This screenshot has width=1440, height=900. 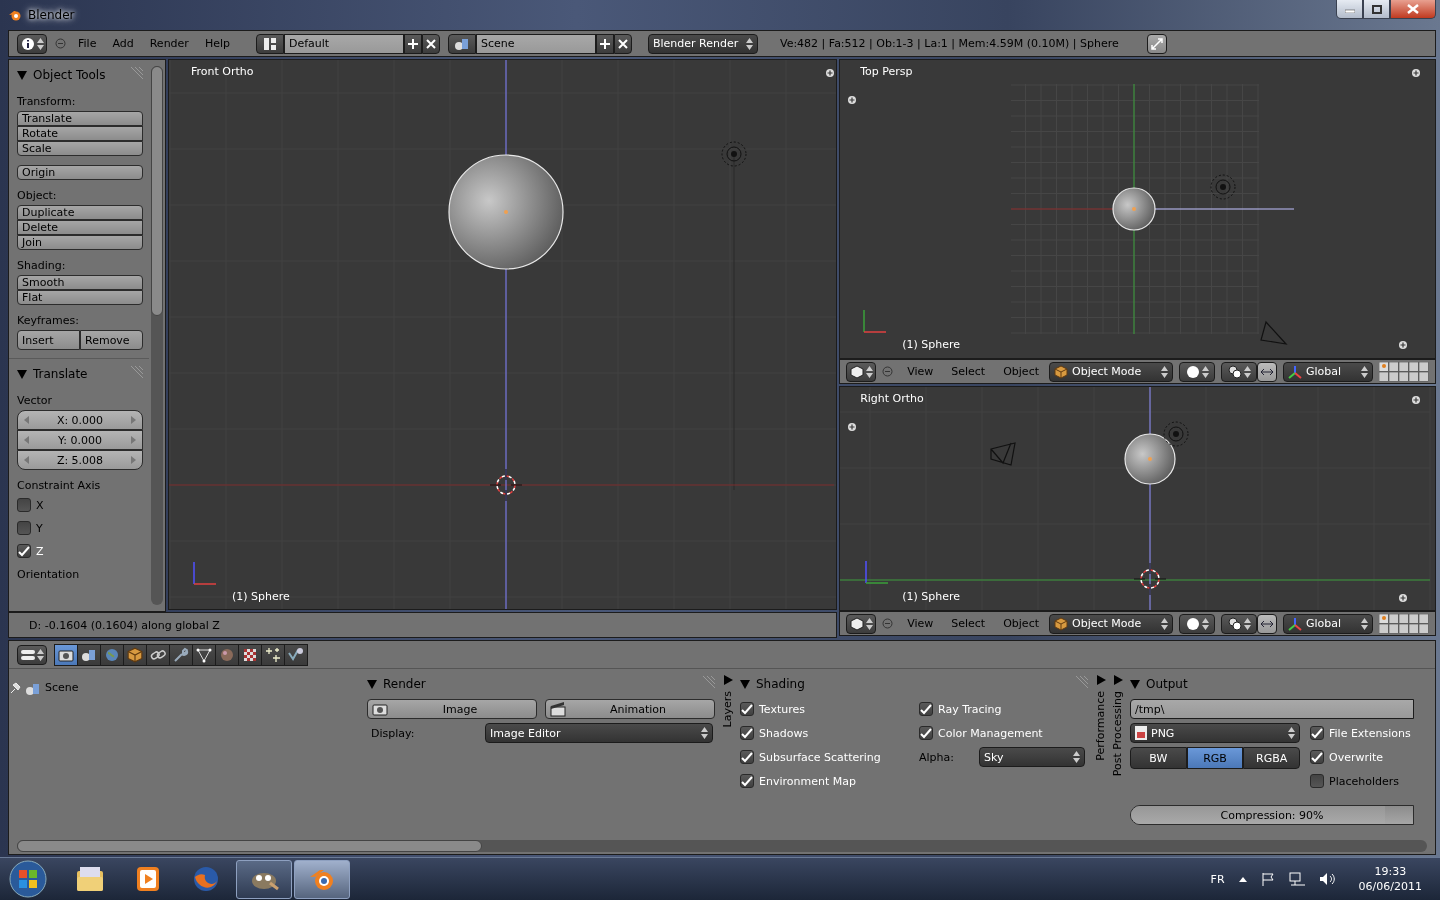 I want to click on file-format-dropdown: PNG, so click(x=1215, y=733).